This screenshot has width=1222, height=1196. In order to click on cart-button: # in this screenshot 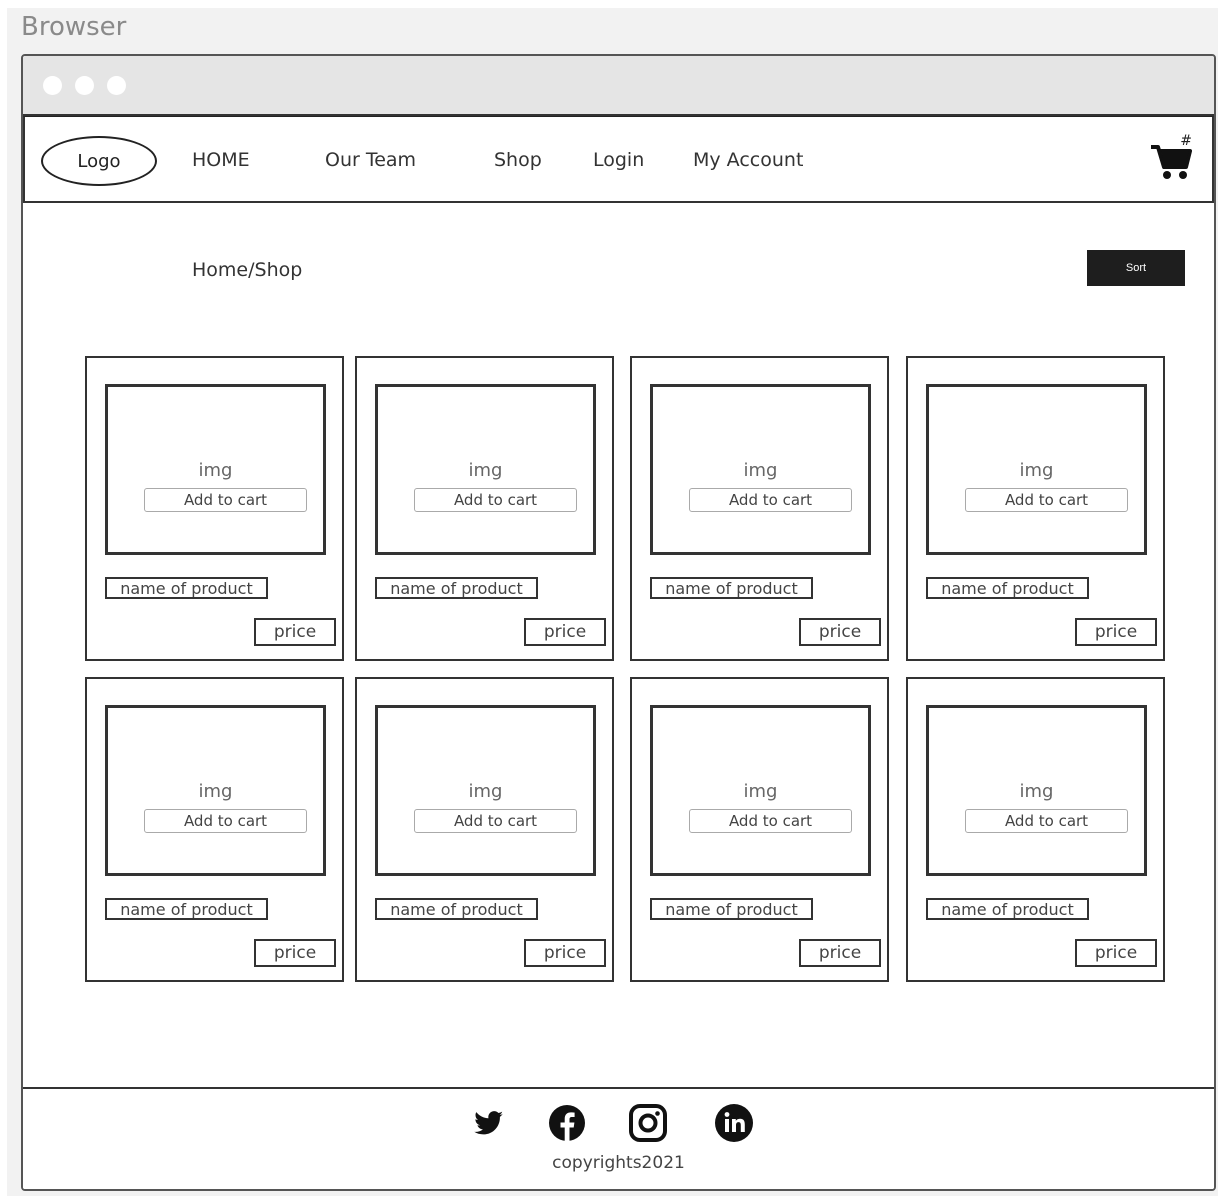, I will do `click(1171, 157)`.